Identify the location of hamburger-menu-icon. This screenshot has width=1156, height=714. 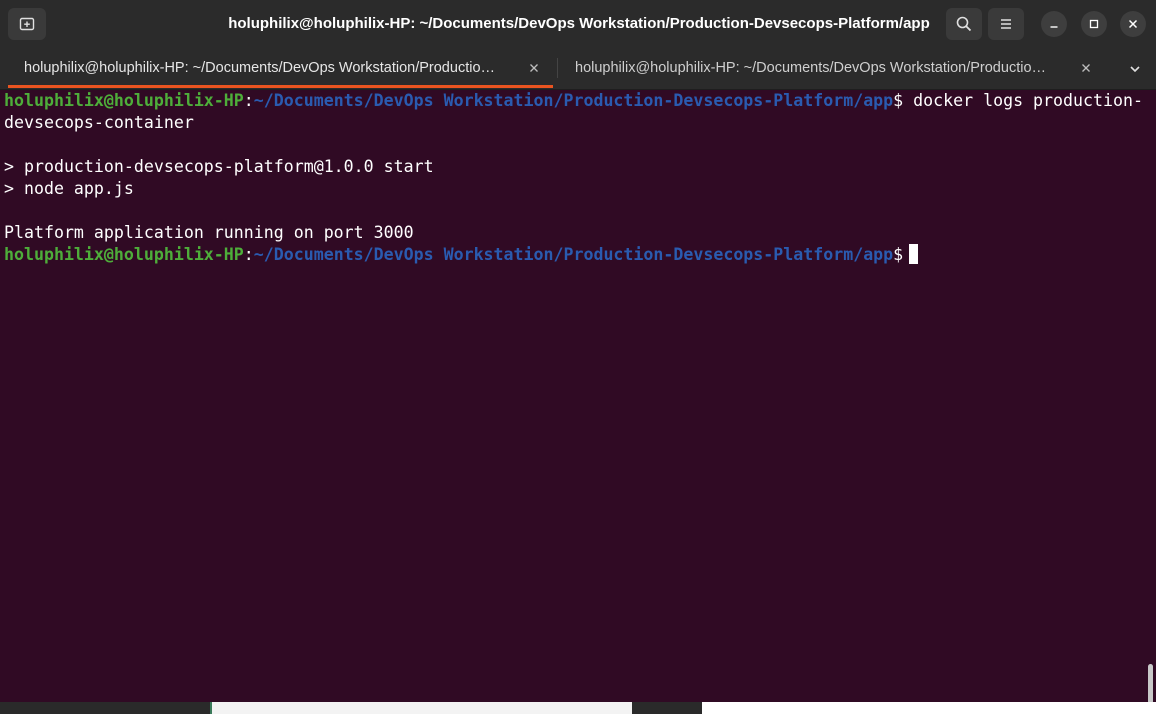
(1006, 24).